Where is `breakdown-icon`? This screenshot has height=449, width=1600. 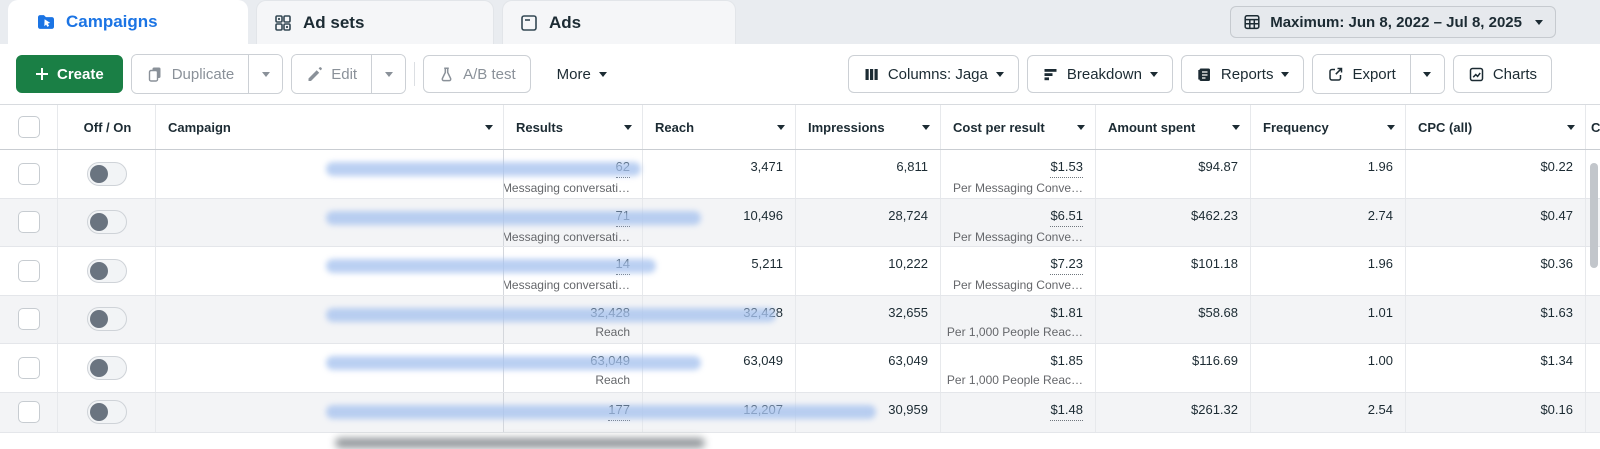
breakdown-icon is located at coordinates (1050, 74).